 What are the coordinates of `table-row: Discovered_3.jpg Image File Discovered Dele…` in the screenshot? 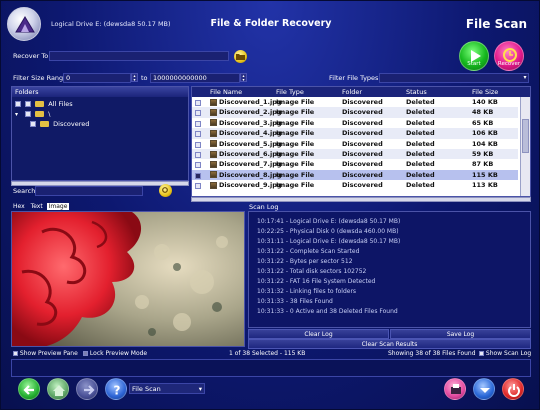 It's located at (355, 123).